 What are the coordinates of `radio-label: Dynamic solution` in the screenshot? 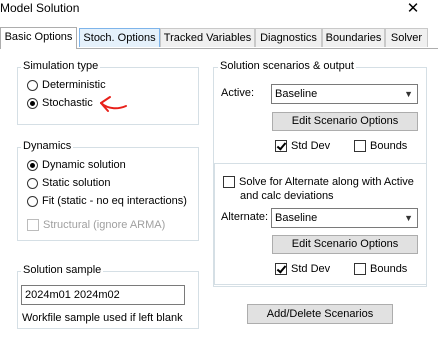 It's located at (84, 165).